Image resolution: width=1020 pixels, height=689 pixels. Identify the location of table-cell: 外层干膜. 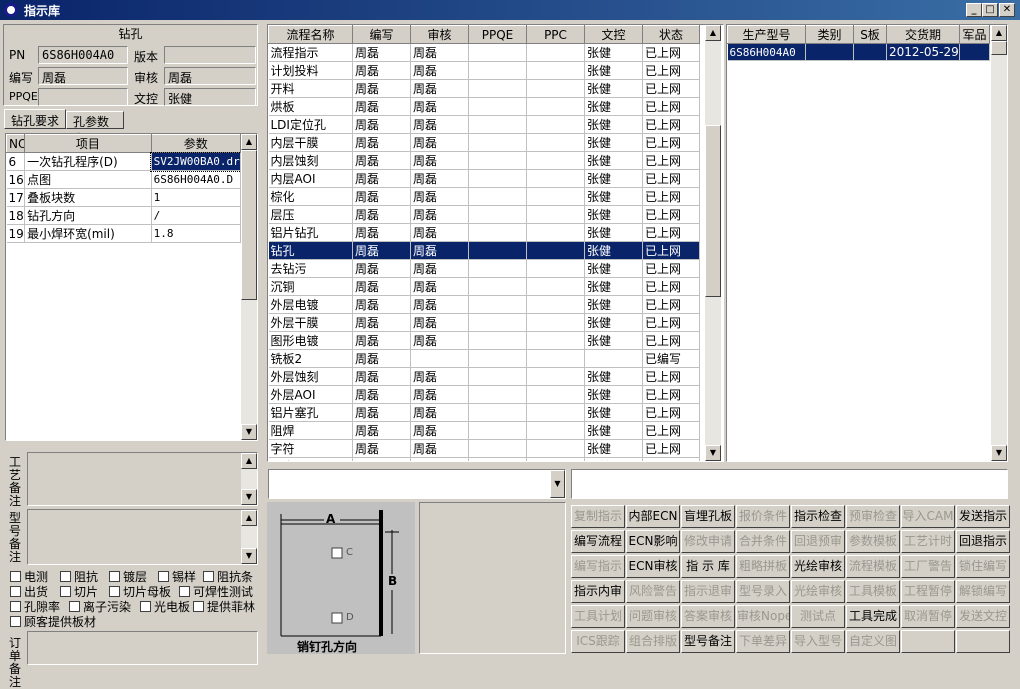
(310, 322).